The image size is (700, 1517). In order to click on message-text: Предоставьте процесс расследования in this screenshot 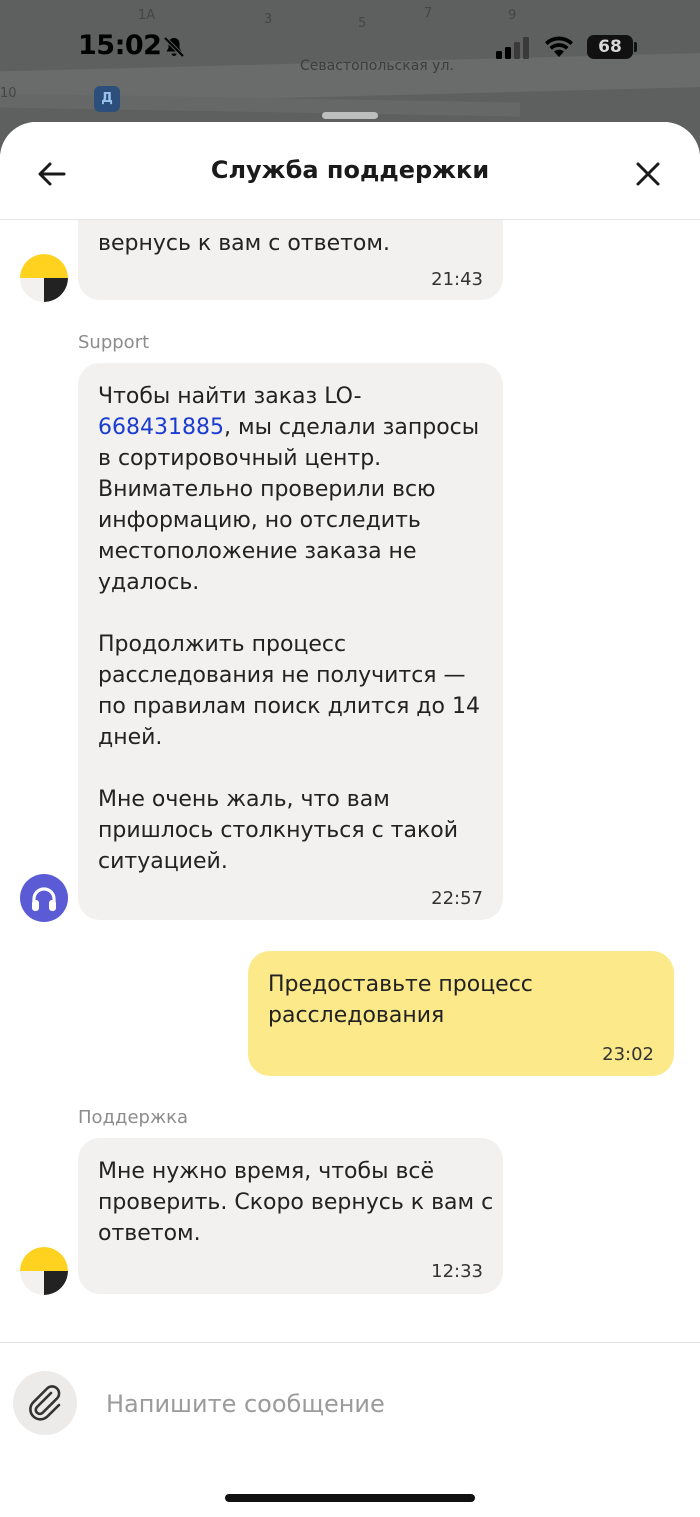, I will do `click(400, 1000)`.